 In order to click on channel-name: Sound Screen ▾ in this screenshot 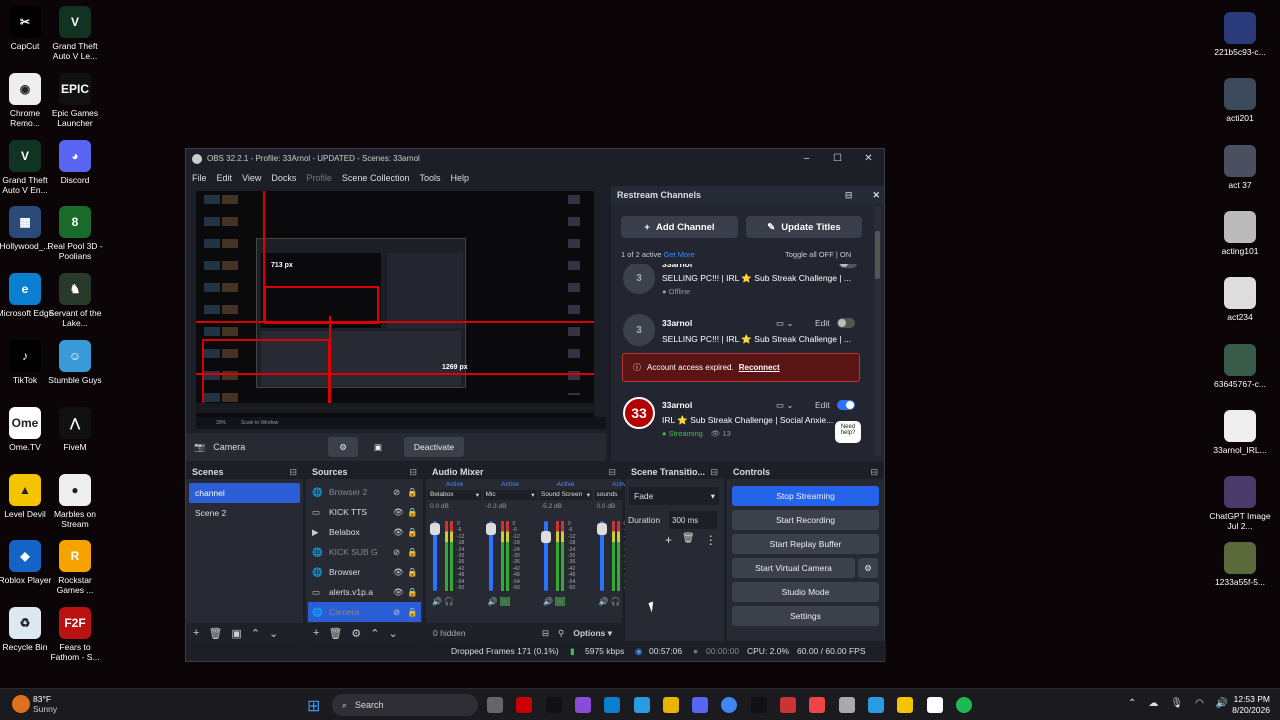, I will do `click(565, 495)`.